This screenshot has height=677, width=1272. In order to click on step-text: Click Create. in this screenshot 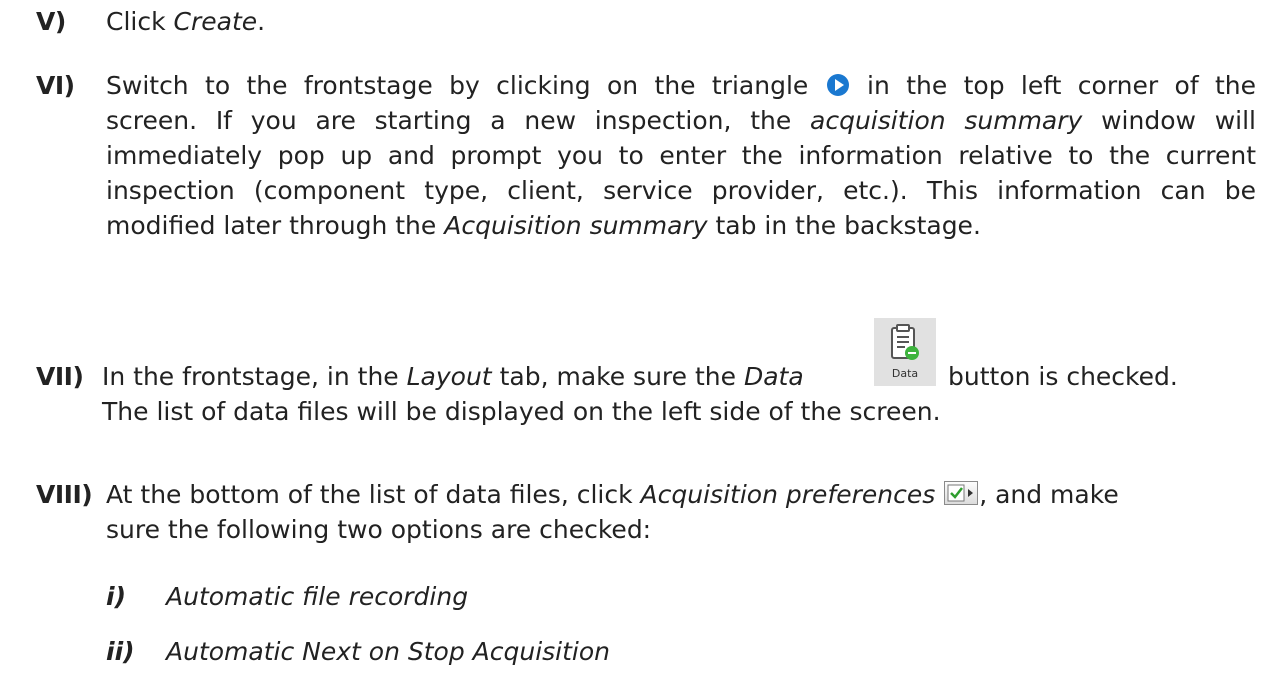, I will do `click(186, 21)`.